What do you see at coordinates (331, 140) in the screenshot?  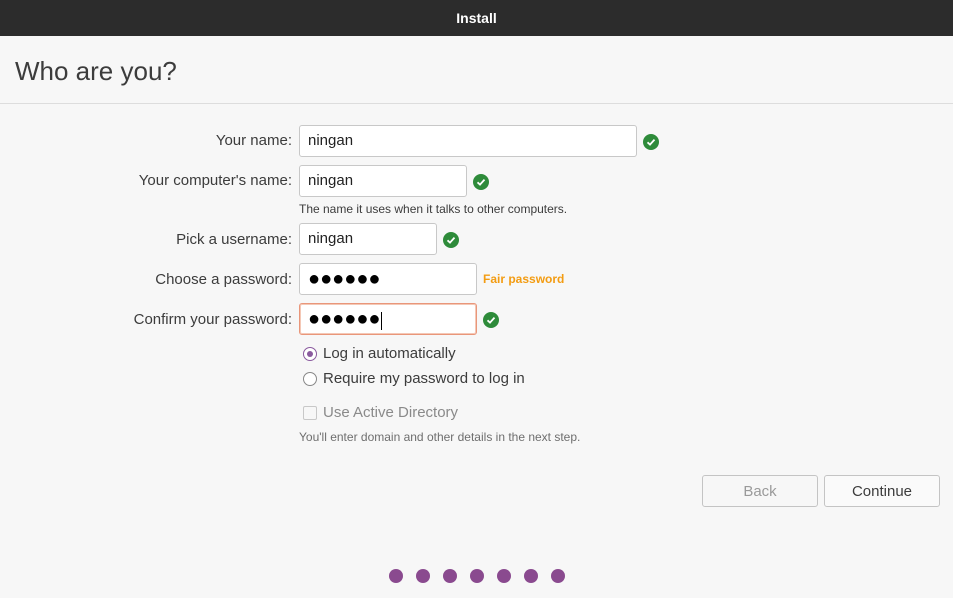 I see `your-name-value: ningan` at bounding box center [331, 140].